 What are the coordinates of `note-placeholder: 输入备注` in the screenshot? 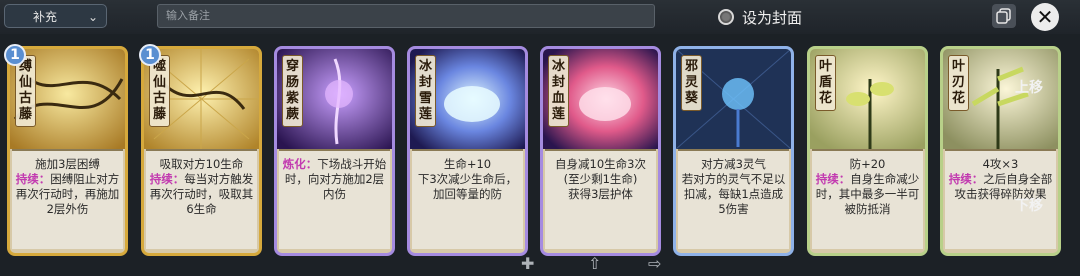 It's located at (188, 15).